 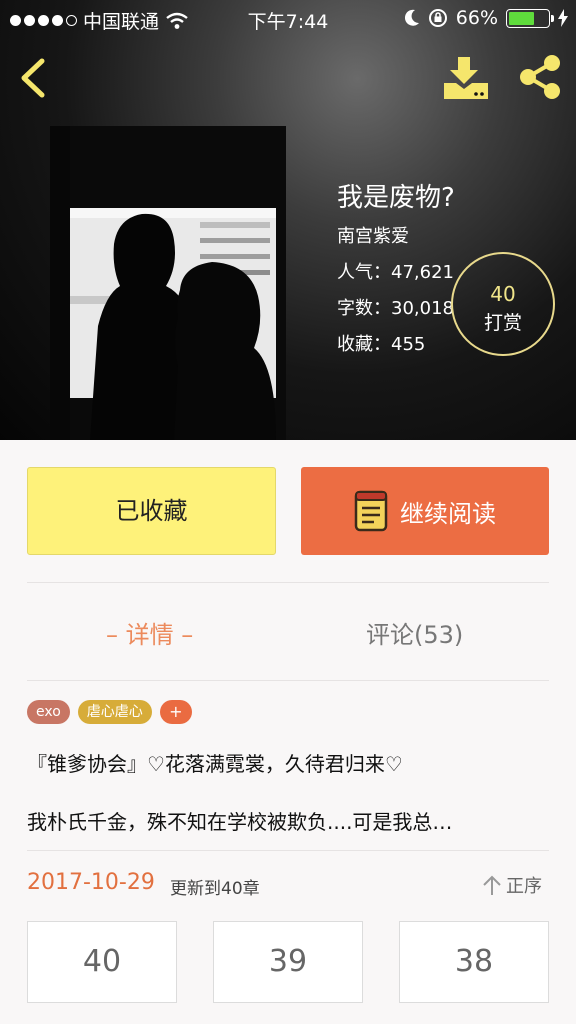 I want to click on share-icon, so click(x=540, y=77).